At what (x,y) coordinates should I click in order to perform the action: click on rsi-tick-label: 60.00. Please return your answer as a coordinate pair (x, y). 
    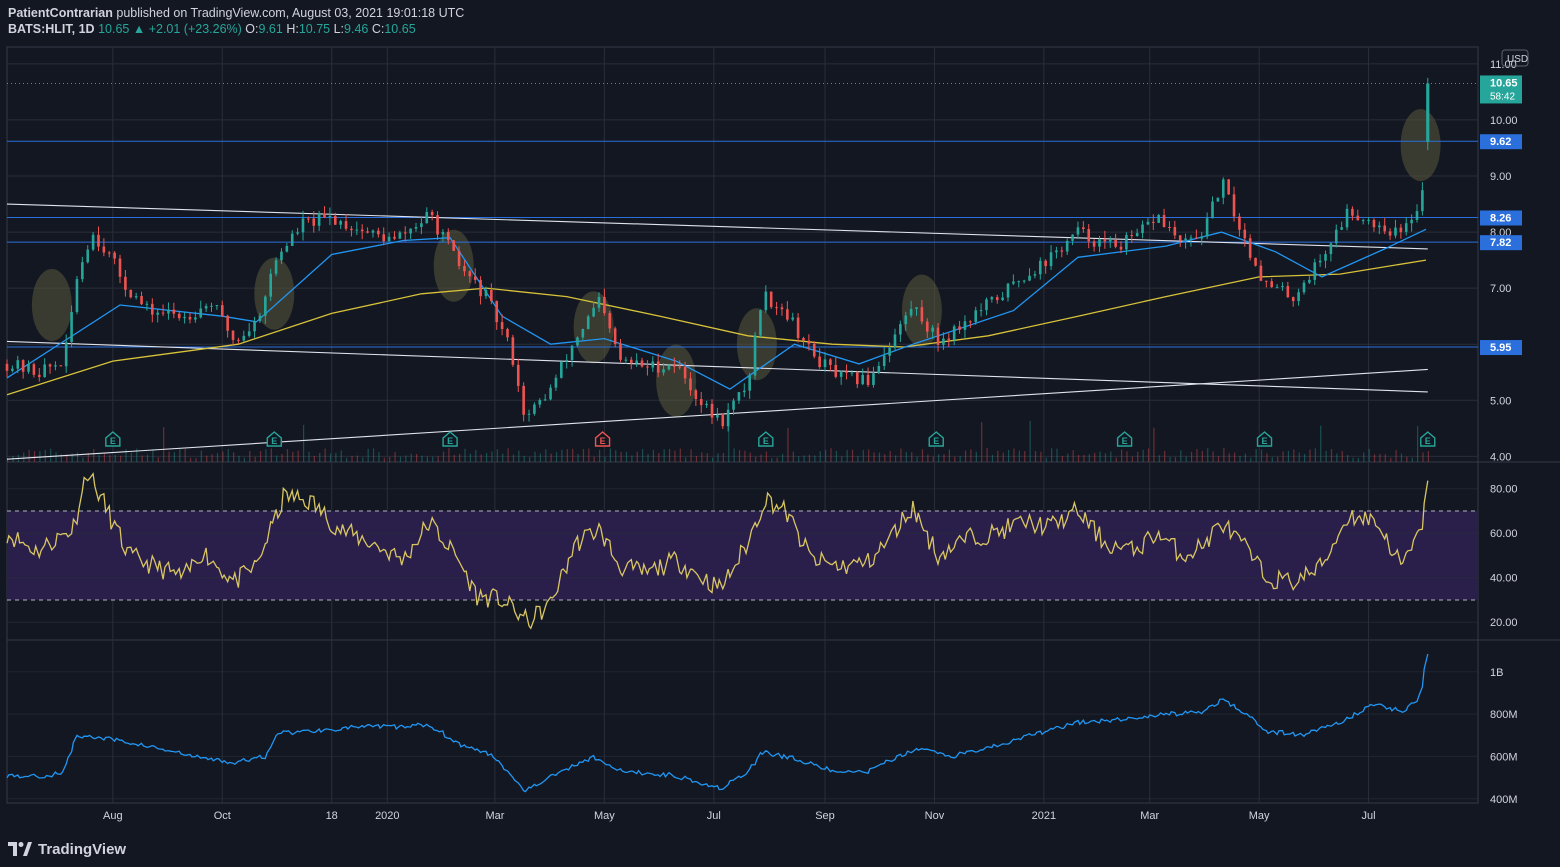
    Looking at the image, I should click on (1504, 534).